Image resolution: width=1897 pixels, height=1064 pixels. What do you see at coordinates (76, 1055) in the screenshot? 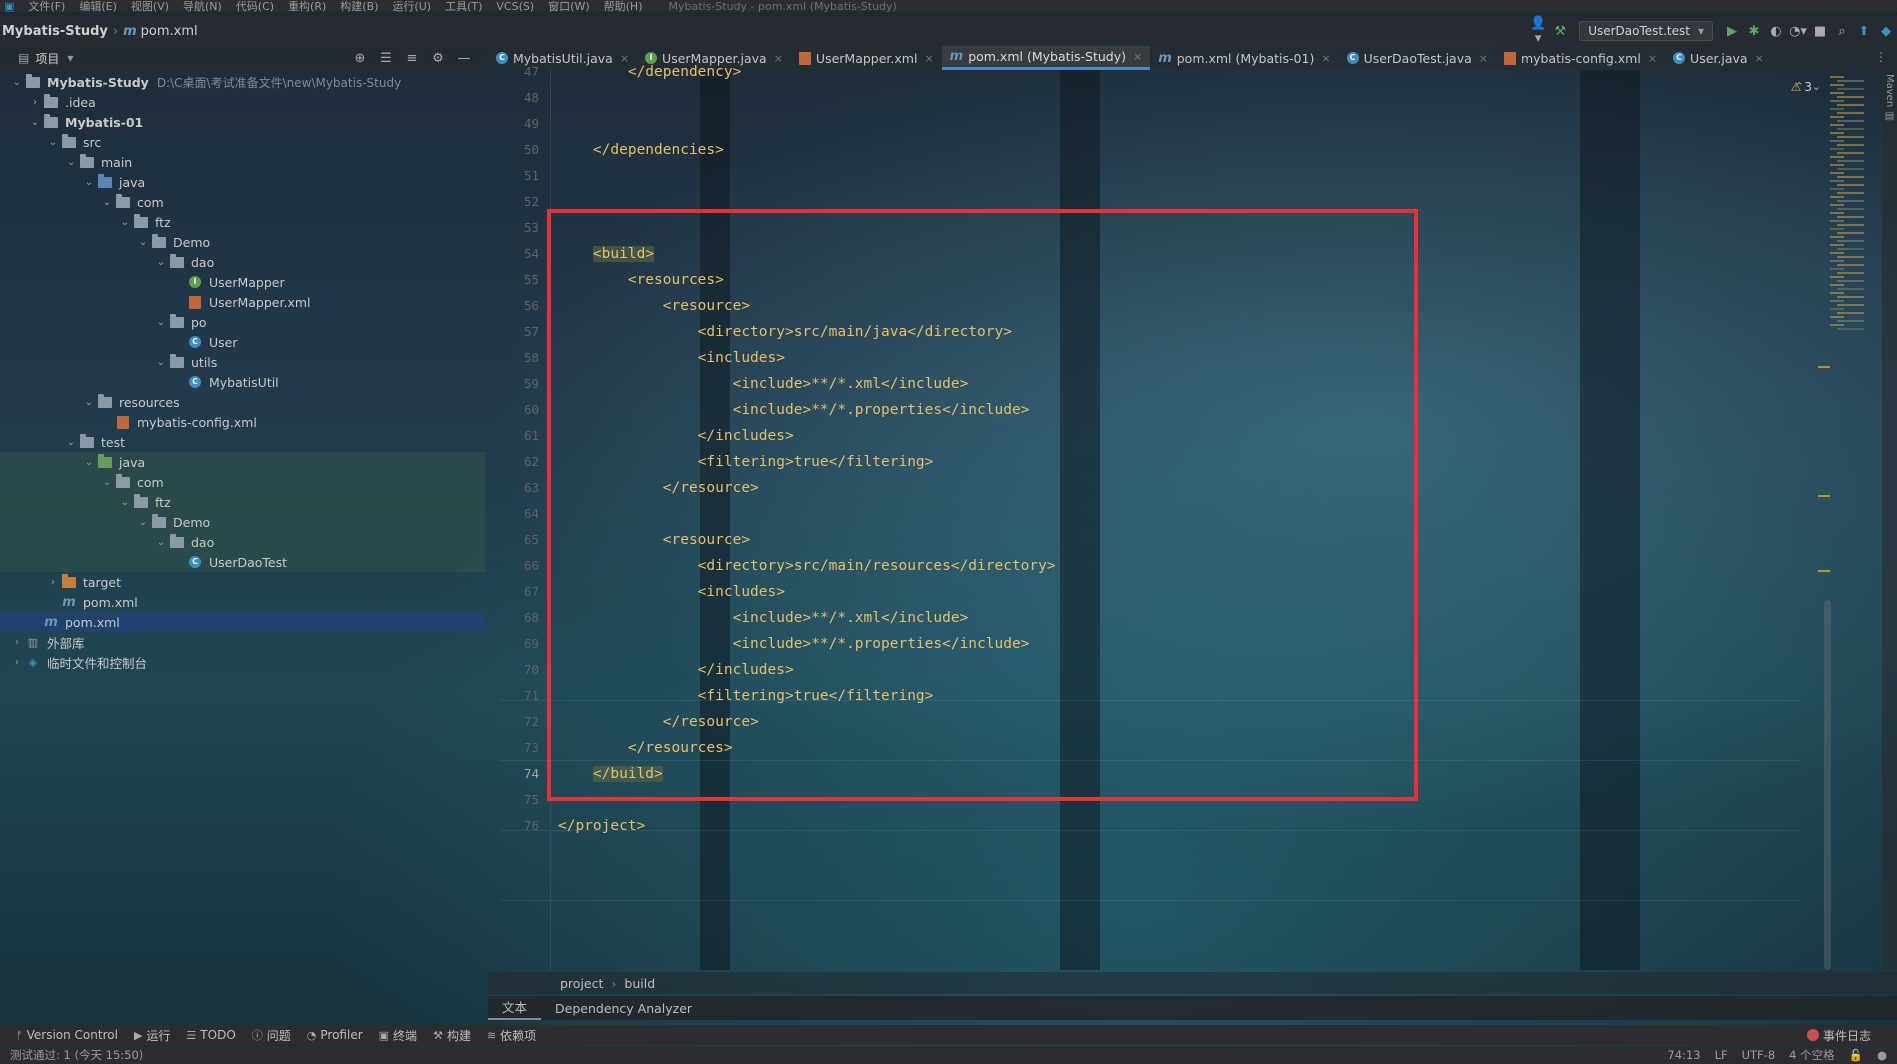
I see `status-message: 测试通过: 1 (今天 15:50)` at bounding box center [76, 1055].